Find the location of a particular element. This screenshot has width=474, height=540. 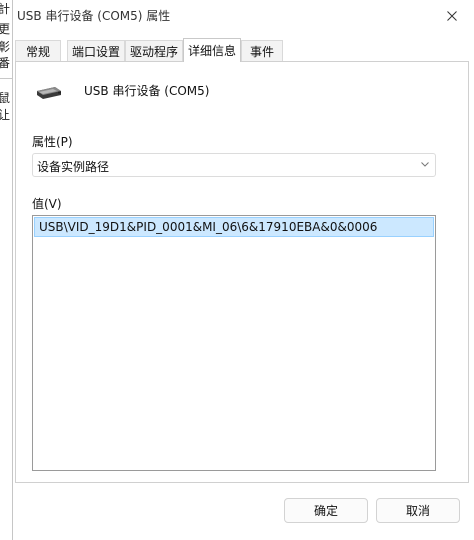

close-button is located at coordinates (452, 16).